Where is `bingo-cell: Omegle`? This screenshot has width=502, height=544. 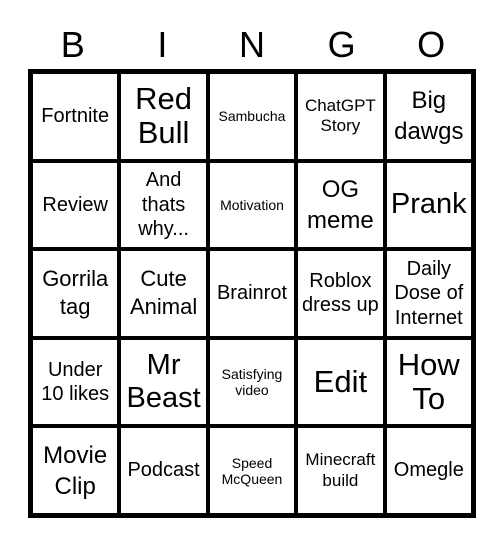 bingo-cell: Omegle is located at coordinates (428, 470).